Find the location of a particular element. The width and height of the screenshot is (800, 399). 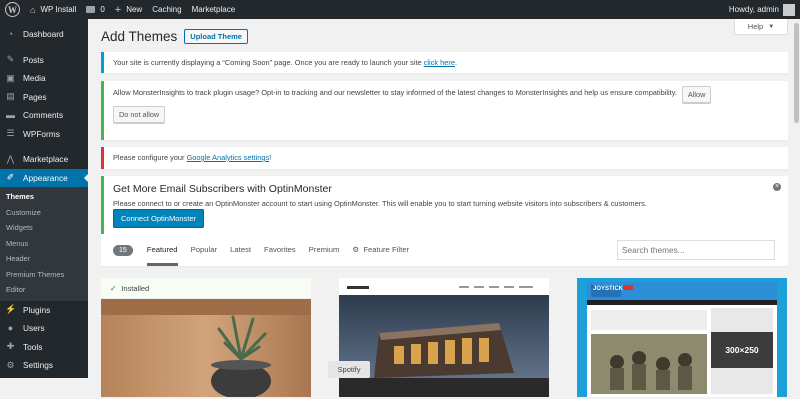

theme-screenshot-building is located at coordinates (444, 337).